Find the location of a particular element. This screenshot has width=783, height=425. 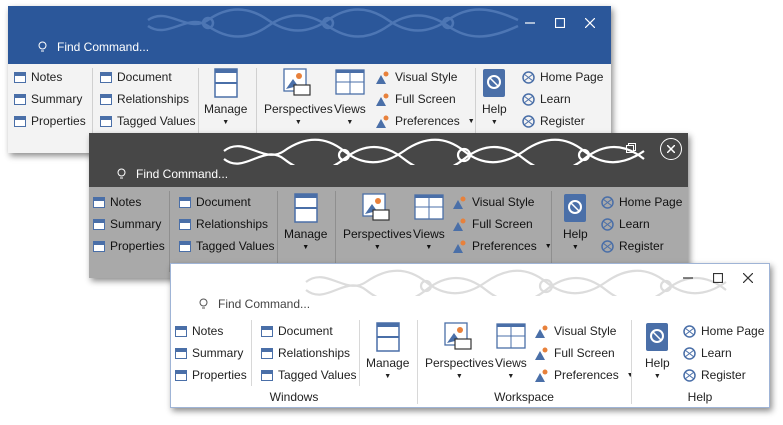

properties-label: Properties is located at coordinates (58, 121).